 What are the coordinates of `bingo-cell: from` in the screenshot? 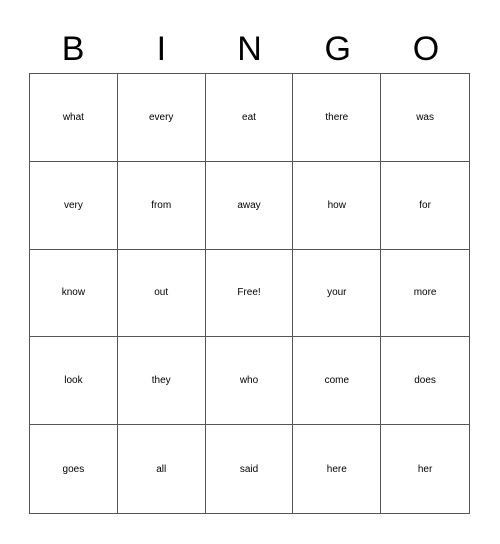 It's located at (161, 205).